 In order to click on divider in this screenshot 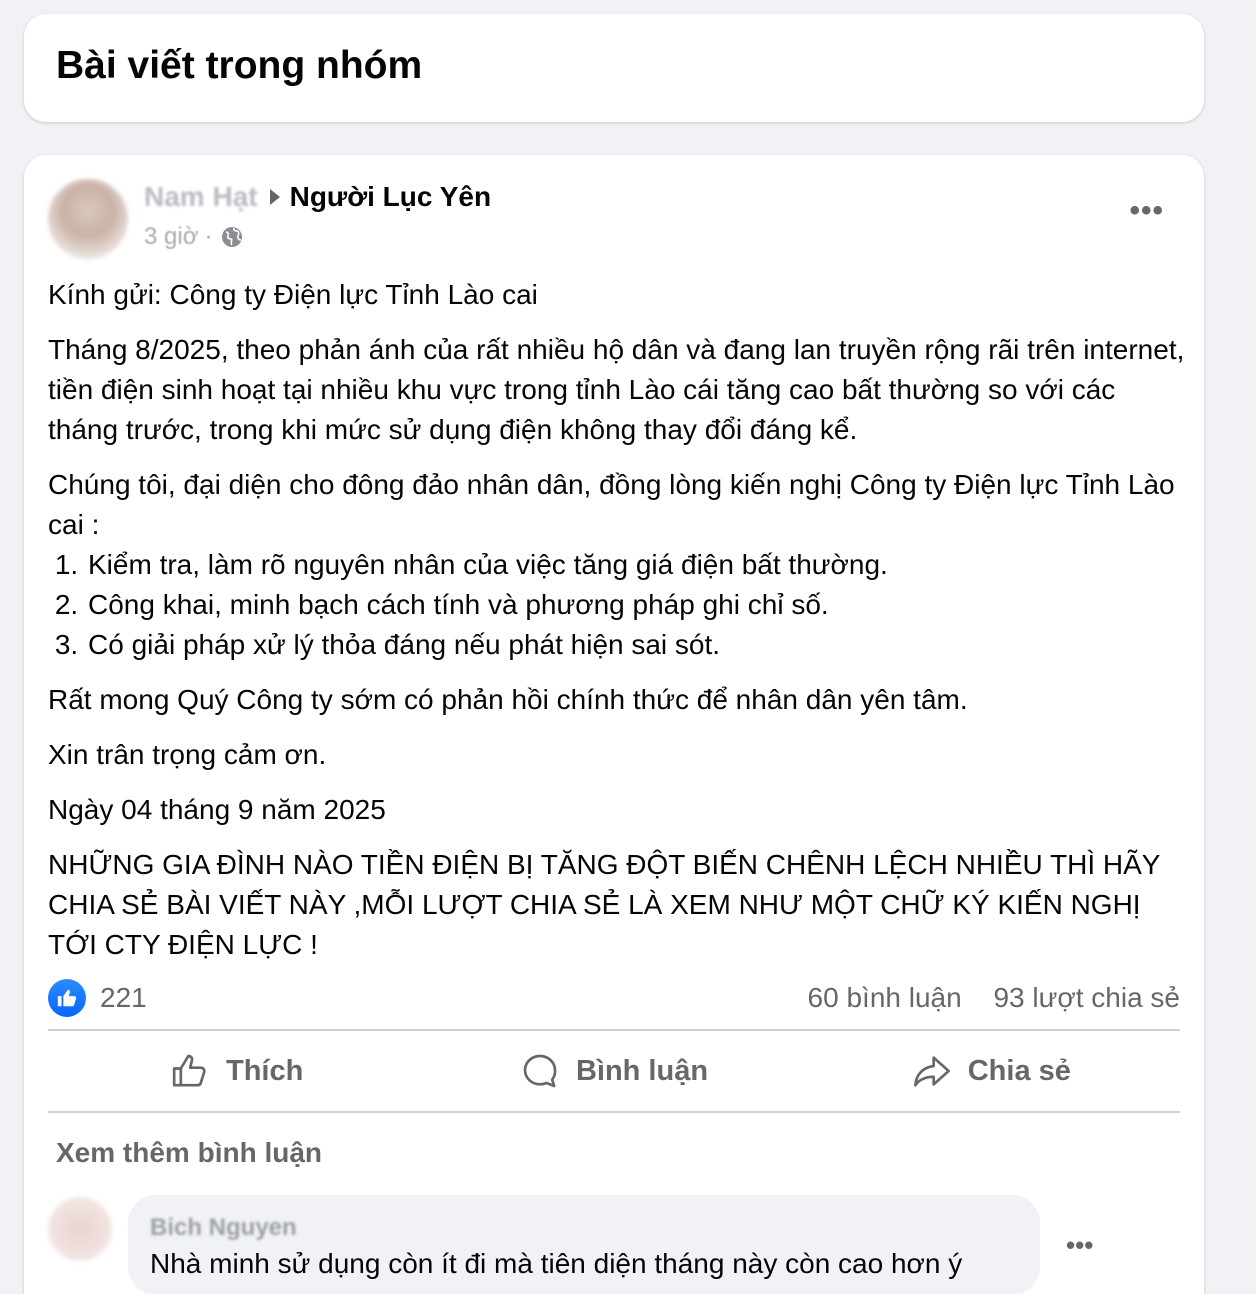, I will do `click(614, 1112)`.